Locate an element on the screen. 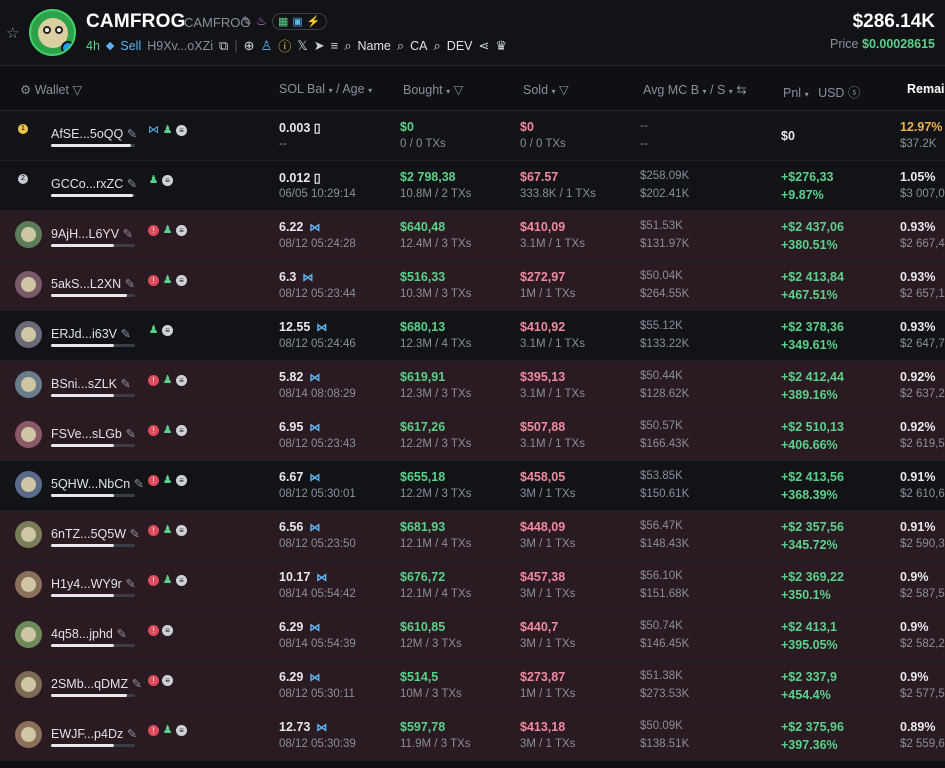  menu-circle-icon: ≡ is located at coordinates (335, 45).